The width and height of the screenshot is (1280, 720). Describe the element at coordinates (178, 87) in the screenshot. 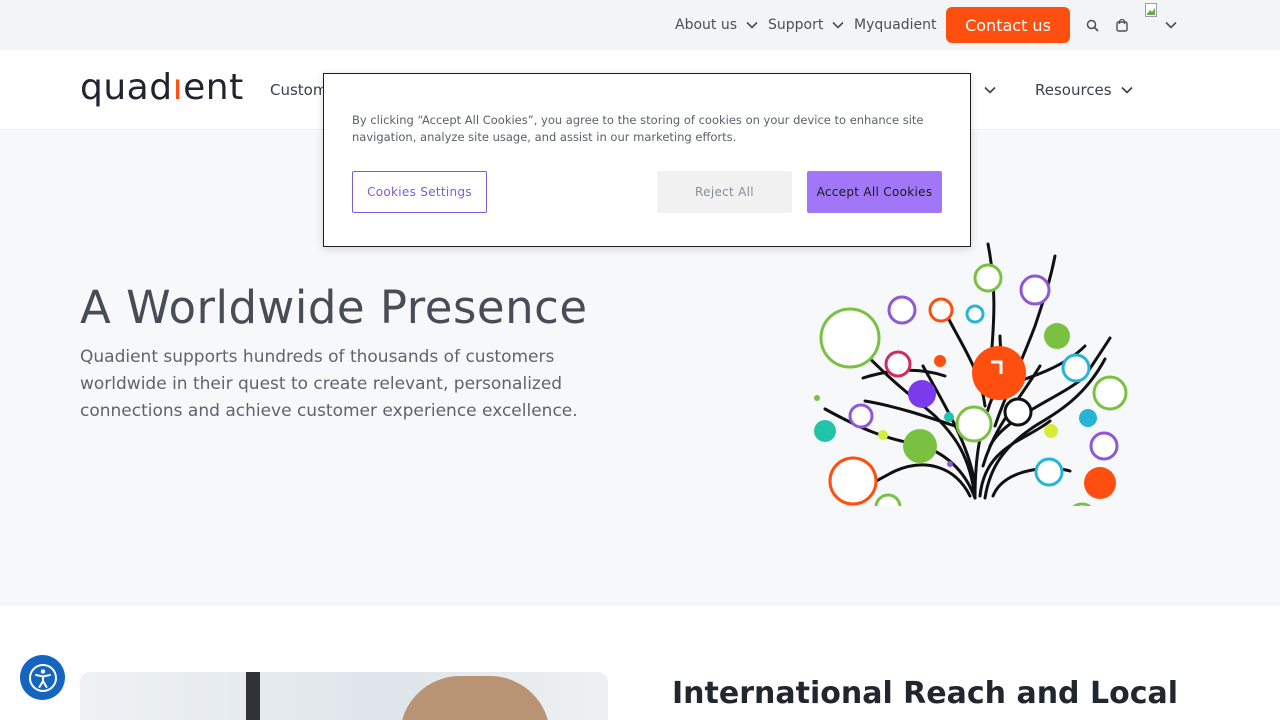

I see `logo-accent: ı` at that location.